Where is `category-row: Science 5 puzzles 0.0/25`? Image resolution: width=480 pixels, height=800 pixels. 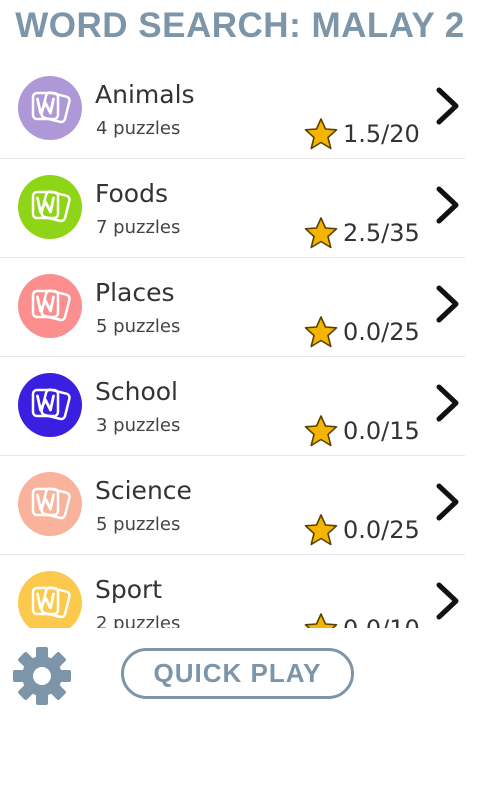 category-row: Science 5 puzzles 0.0/25 is located at coordinates (232, 505).